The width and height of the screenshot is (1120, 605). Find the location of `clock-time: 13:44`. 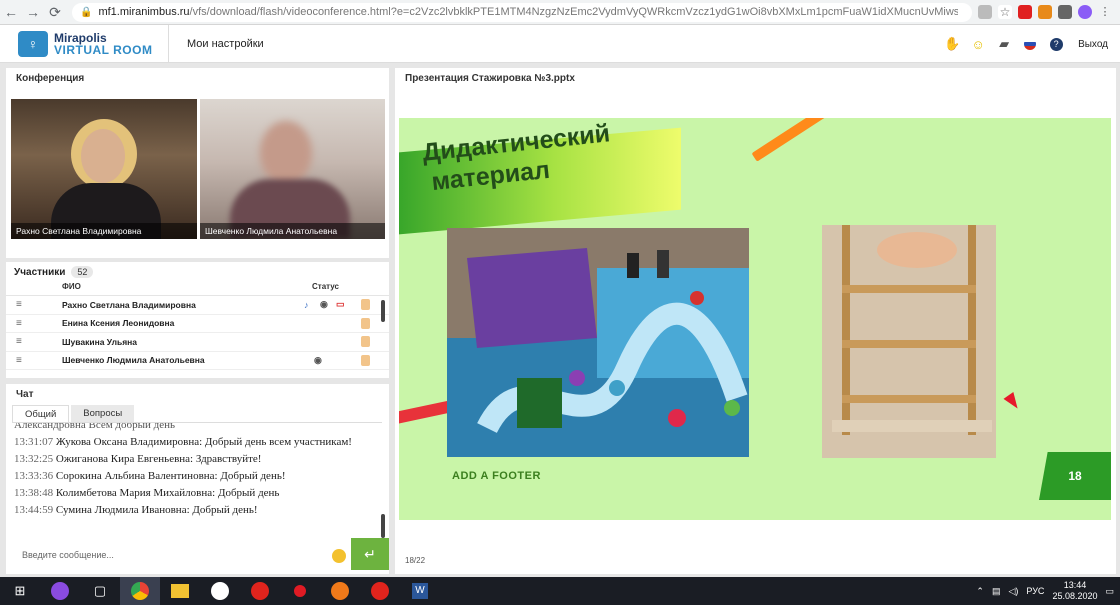

clock-time: 13:44 is located at coordinates (1075, 585).